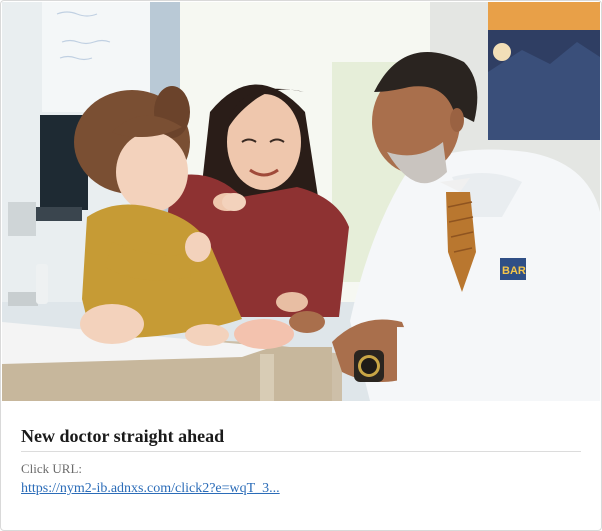 This screenshot has height=531, width=602. What do you see at coordinates (301, 438) in the screenshot?
I see `ad-headline: New doctor straight ahead` at bounding box center [301, 438].